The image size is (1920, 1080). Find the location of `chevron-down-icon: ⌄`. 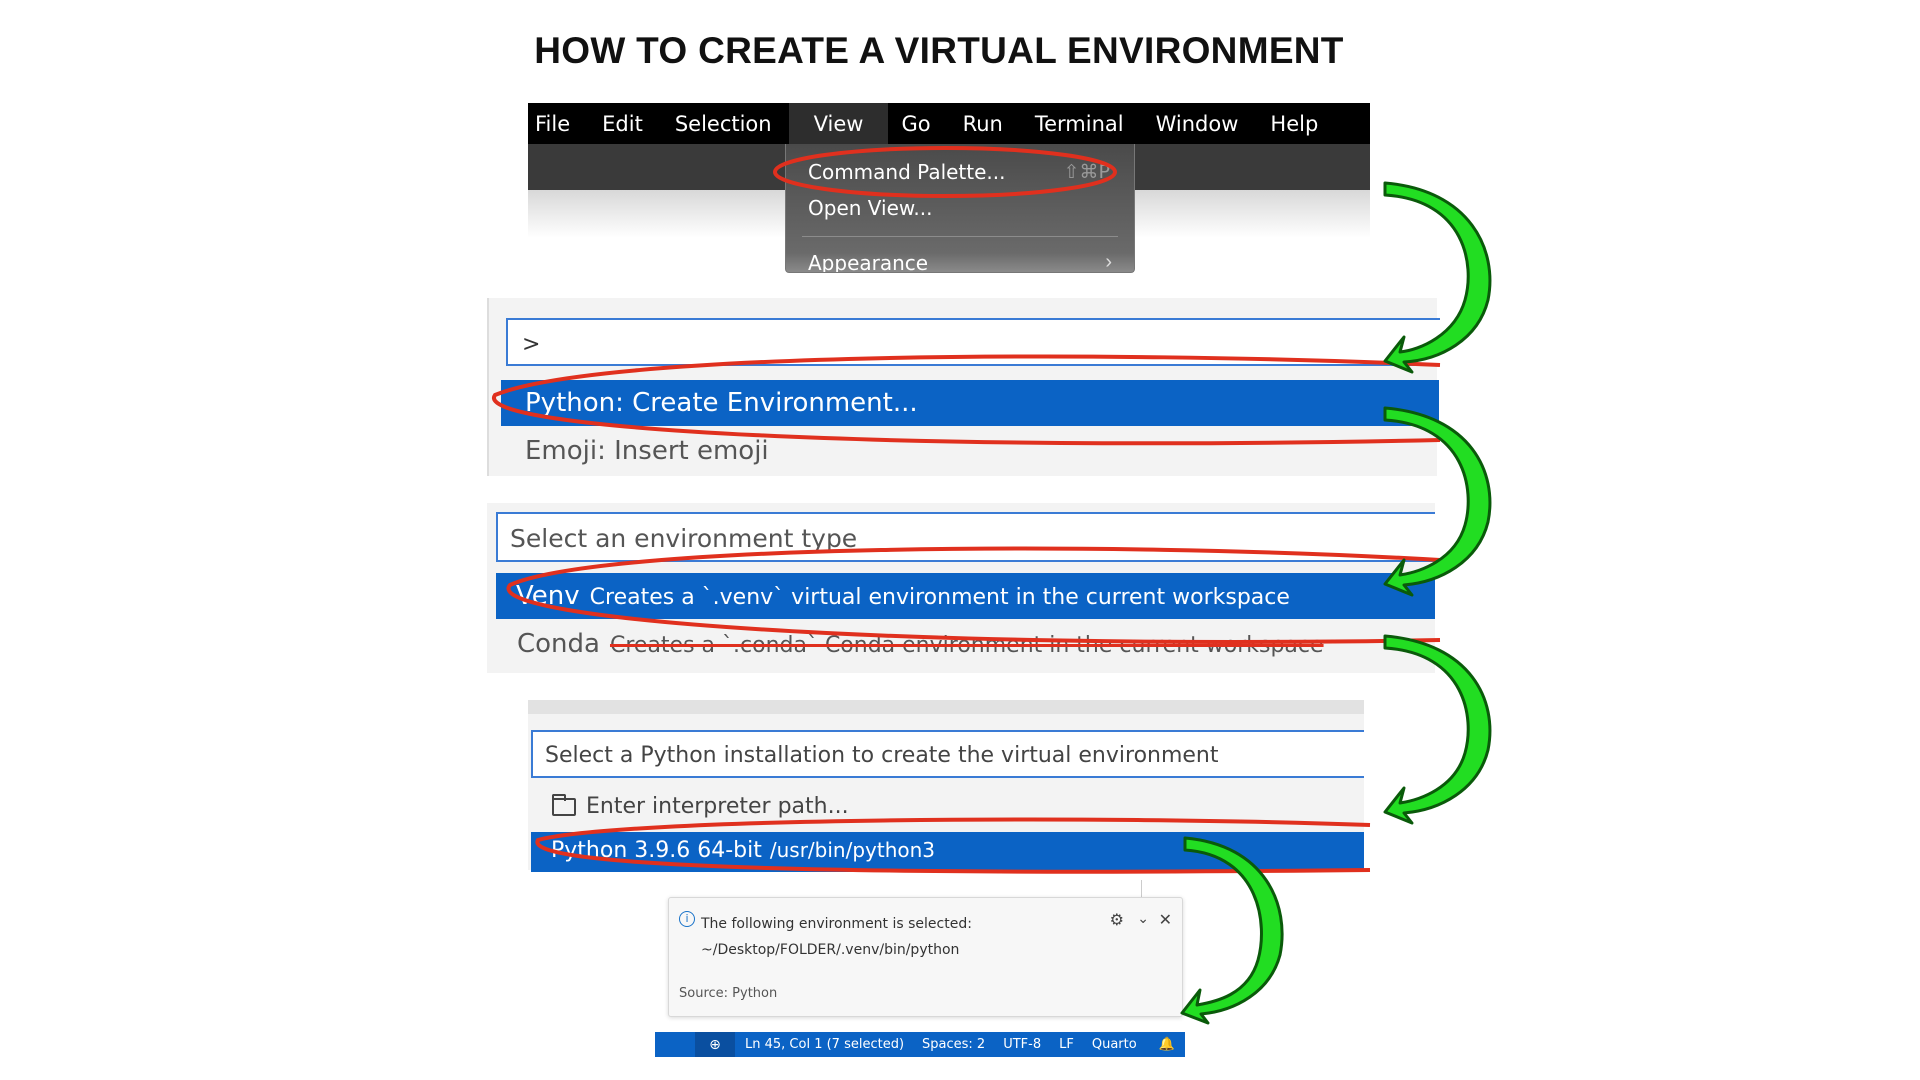

chevron-down-icon: ⌄ is located at coordinates (1143, 919).